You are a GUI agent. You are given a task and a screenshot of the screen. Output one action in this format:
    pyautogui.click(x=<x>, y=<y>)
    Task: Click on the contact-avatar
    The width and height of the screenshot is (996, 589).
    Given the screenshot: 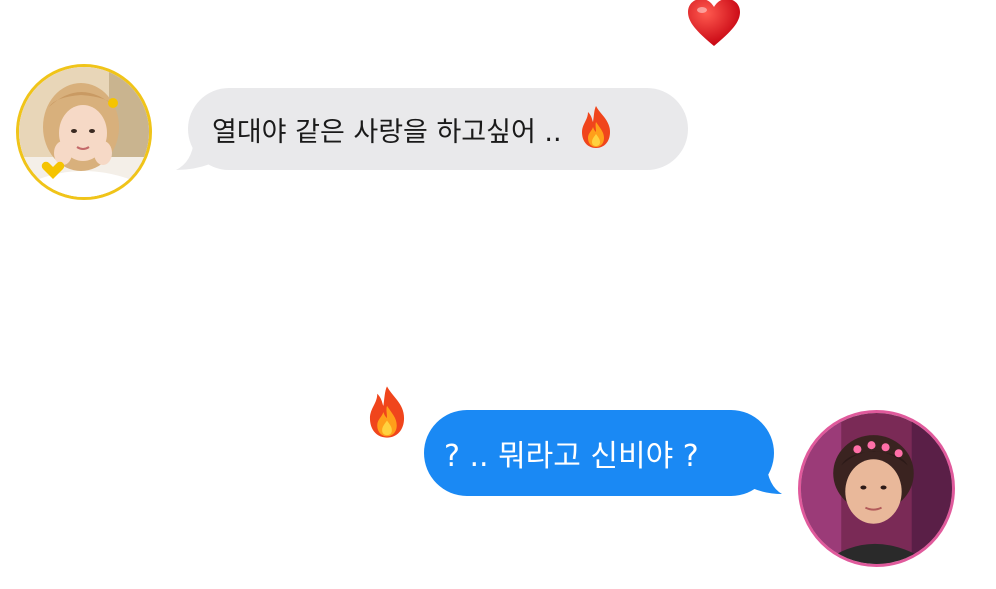 What is the action you would take?
    pyautogui.click(x=84, y=132)
    